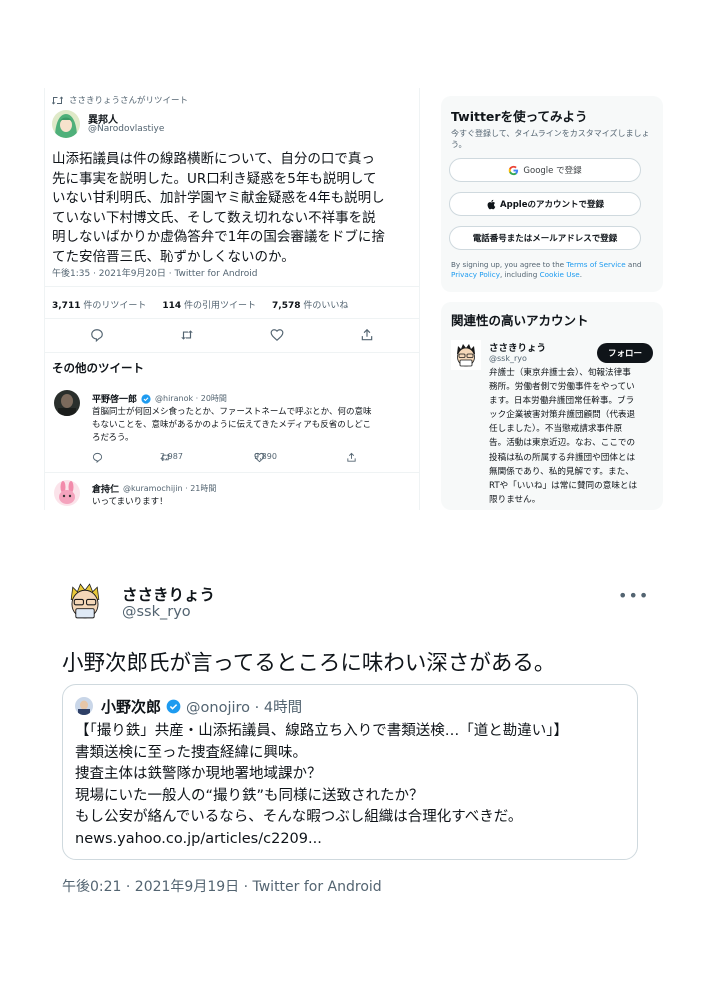 The image size is (707, 1000). Describe the element at coordinates (562, 457) in the screenshot. I see `bio-line: 投稿は私の所属する弁護団や団体とは` at that location.